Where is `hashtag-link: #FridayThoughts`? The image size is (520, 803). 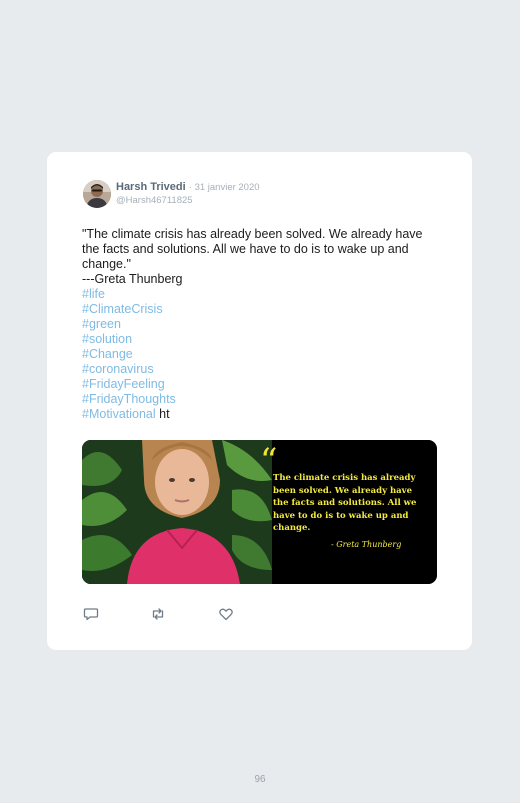 hashtag-link: #FridayThoughts is located at coordinates (262, 399).